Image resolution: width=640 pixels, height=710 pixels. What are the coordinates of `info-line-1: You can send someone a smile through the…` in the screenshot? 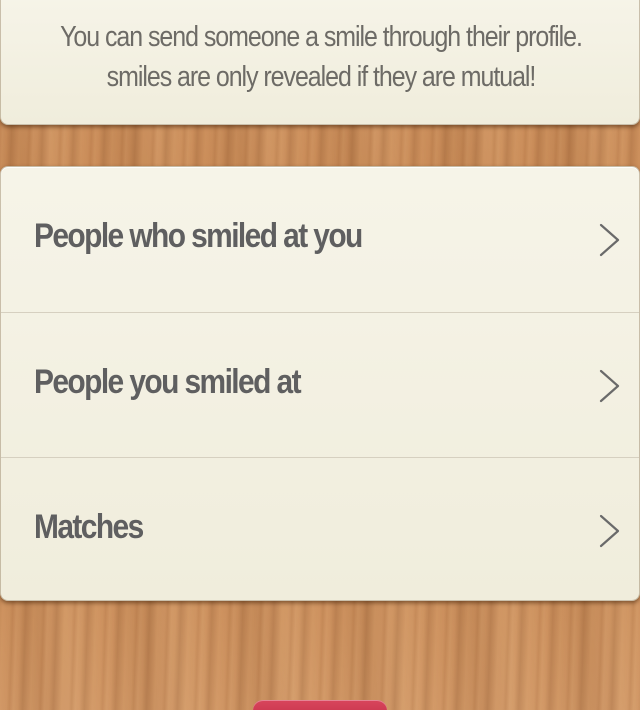 It's located at (321, 37).